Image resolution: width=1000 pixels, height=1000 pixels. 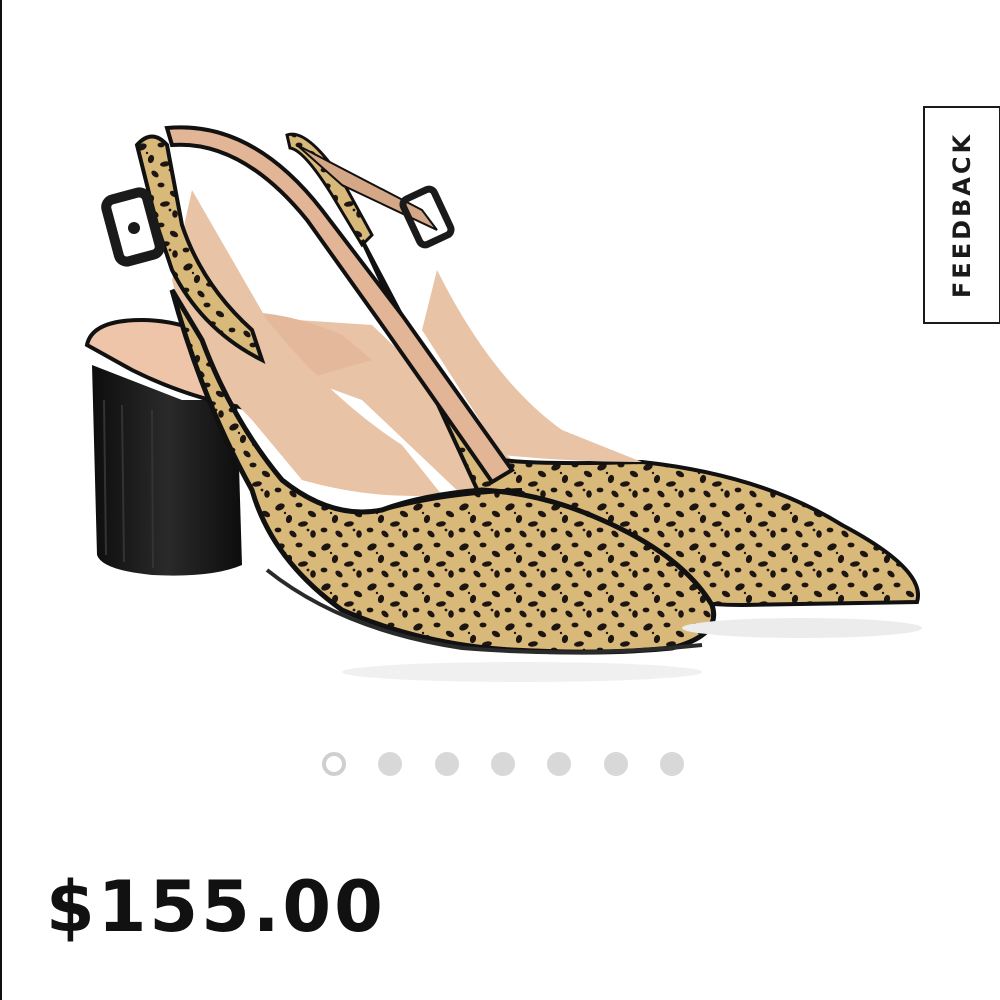 I want to click on image-carousel-dots, so click(x=503, y=764).